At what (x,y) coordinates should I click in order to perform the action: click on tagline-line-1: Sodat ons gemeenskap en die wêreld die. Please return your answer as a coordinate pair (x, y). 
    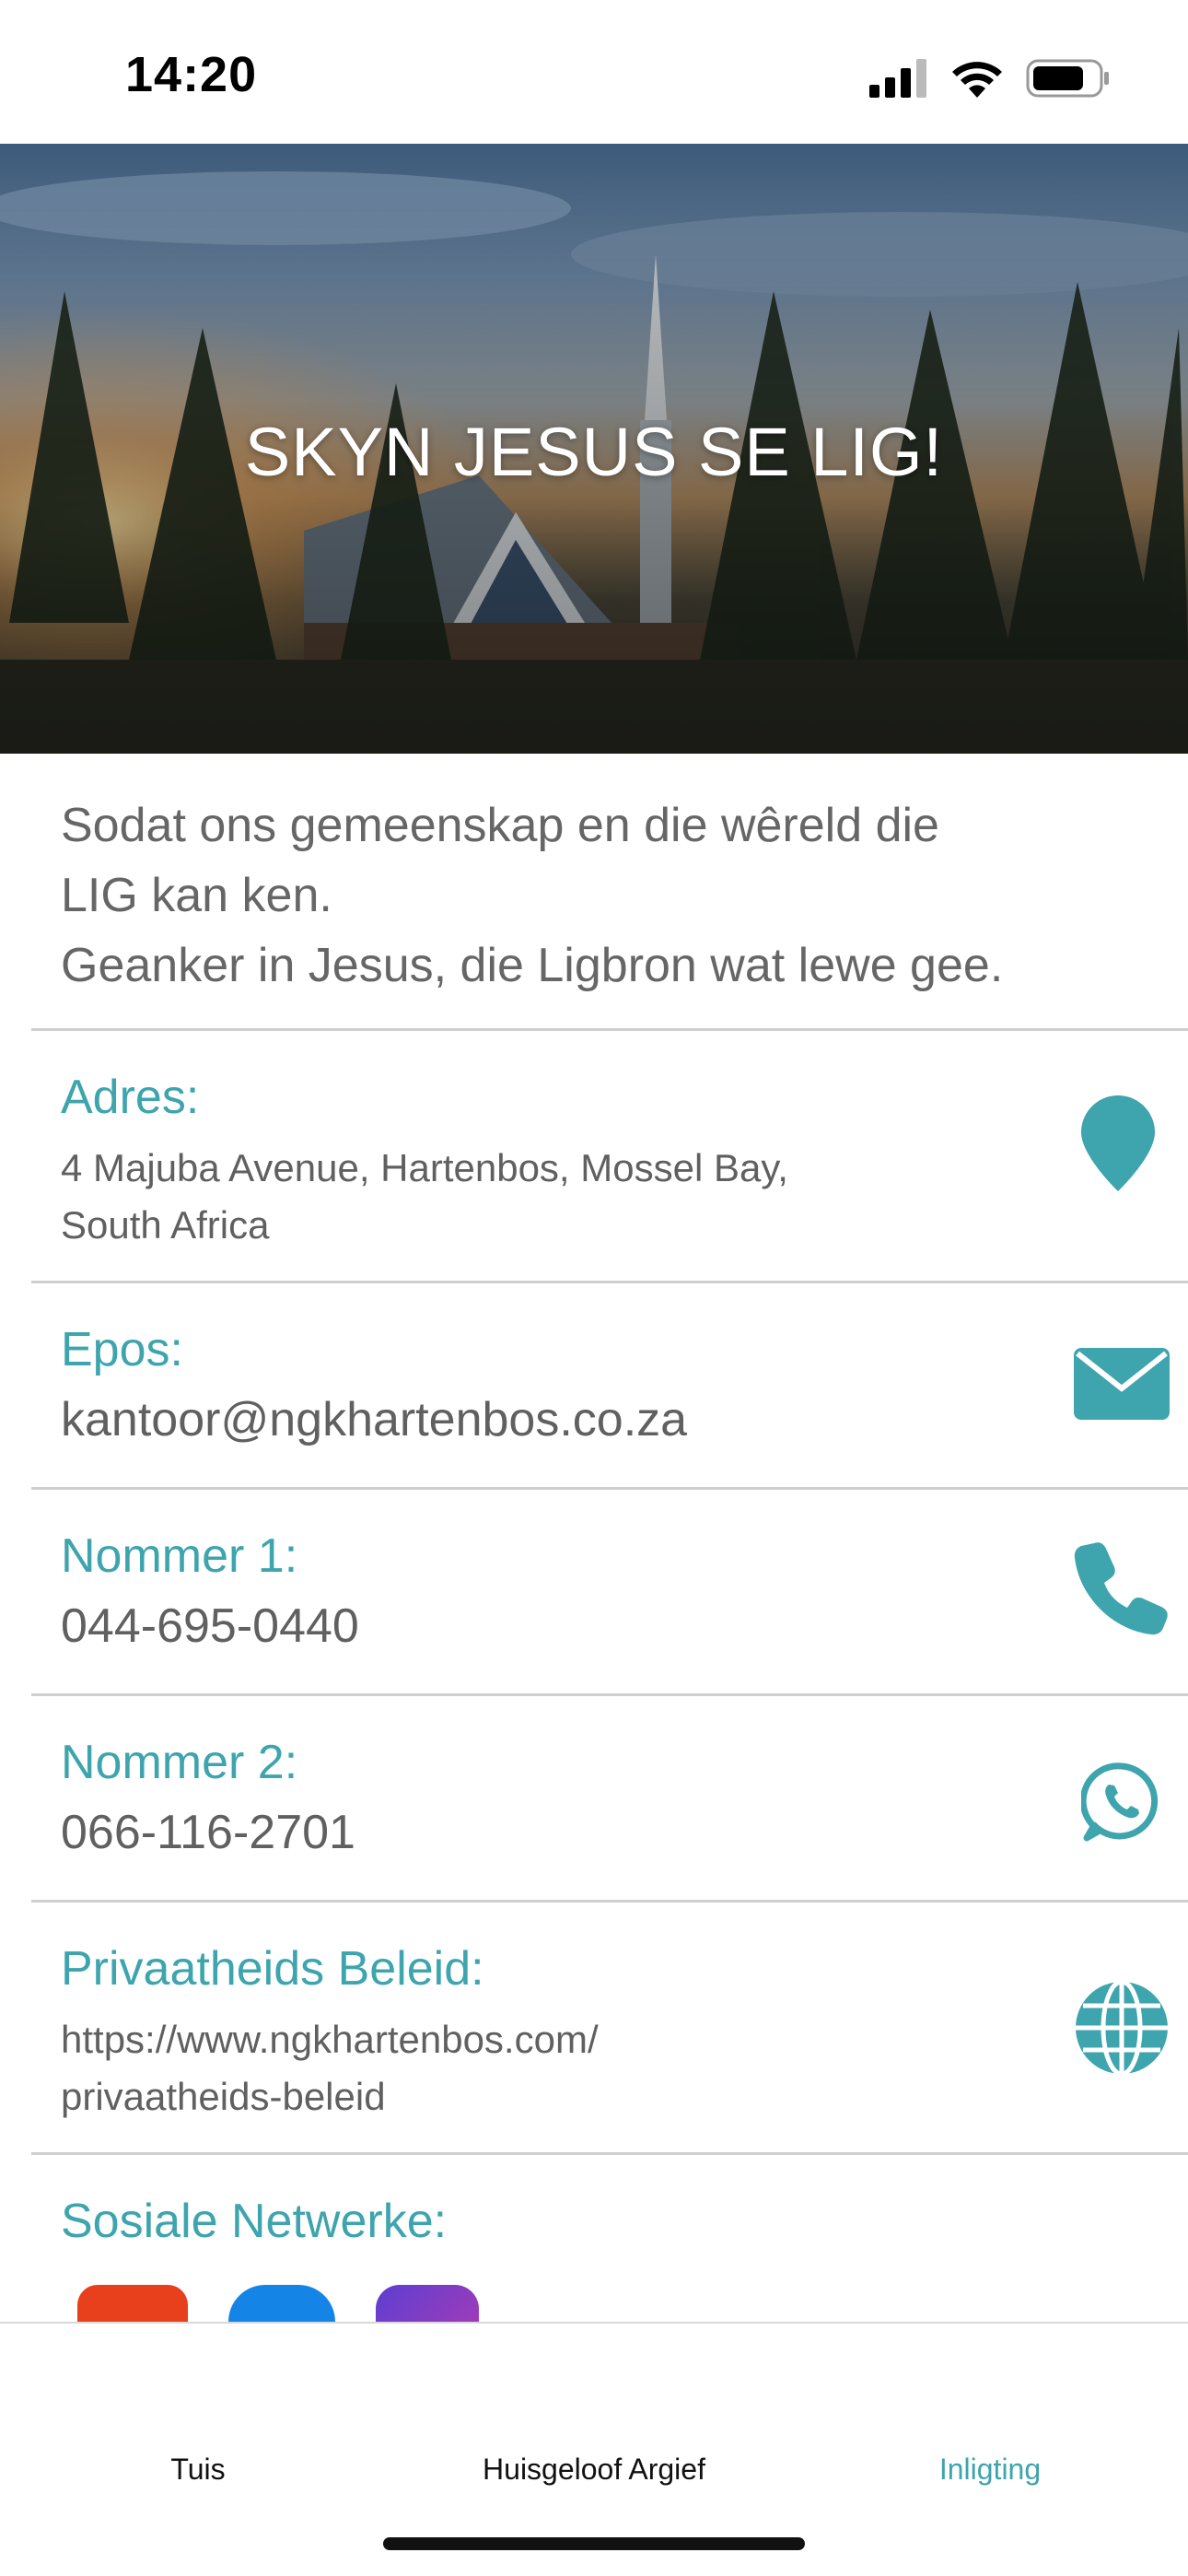
    Looking at the image, I should click on (500, 825).